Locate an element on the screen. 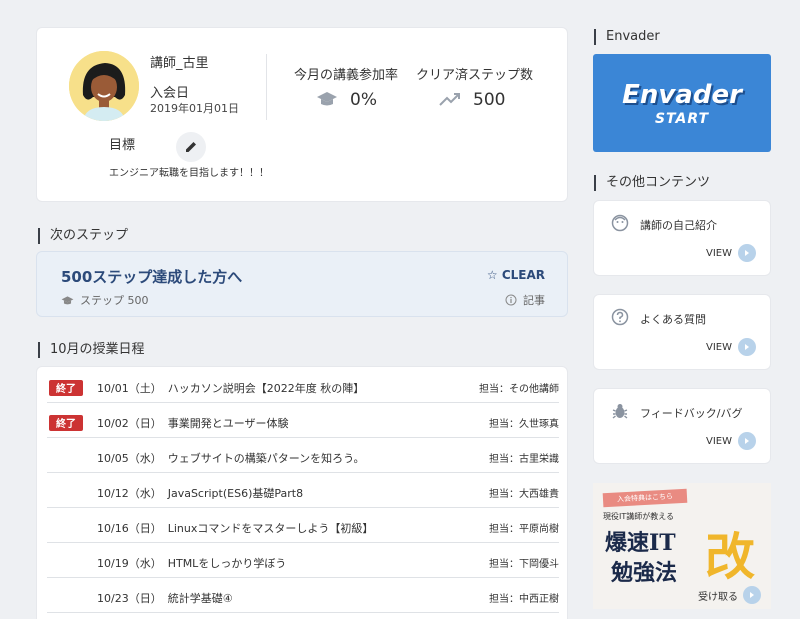 This screenshot has height=619, width=800. envader-heading: Envader is located at coordinates (627, 37).